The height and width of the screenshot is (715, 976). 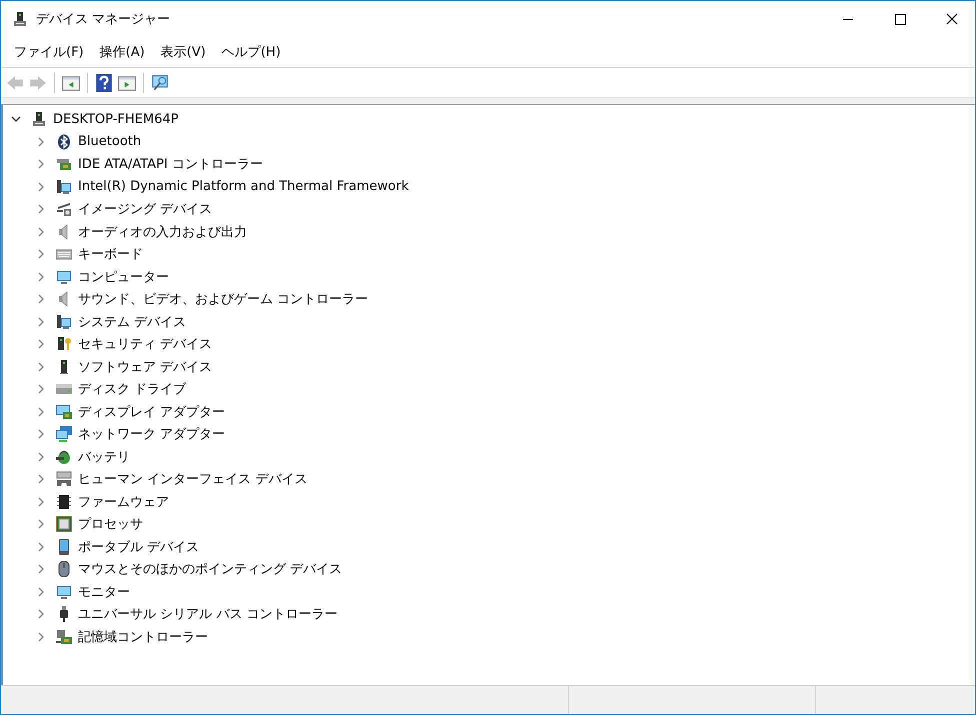 I want to click on tree-item: Bluetooth, so click(x=110, y=142).